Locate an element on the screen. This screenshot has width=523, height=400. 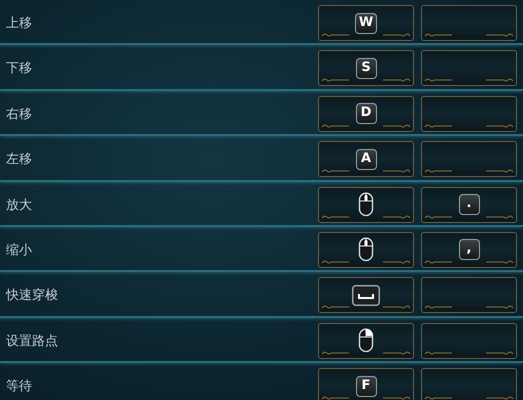
key-binding-slot: D is located at coordinates (366, 114).